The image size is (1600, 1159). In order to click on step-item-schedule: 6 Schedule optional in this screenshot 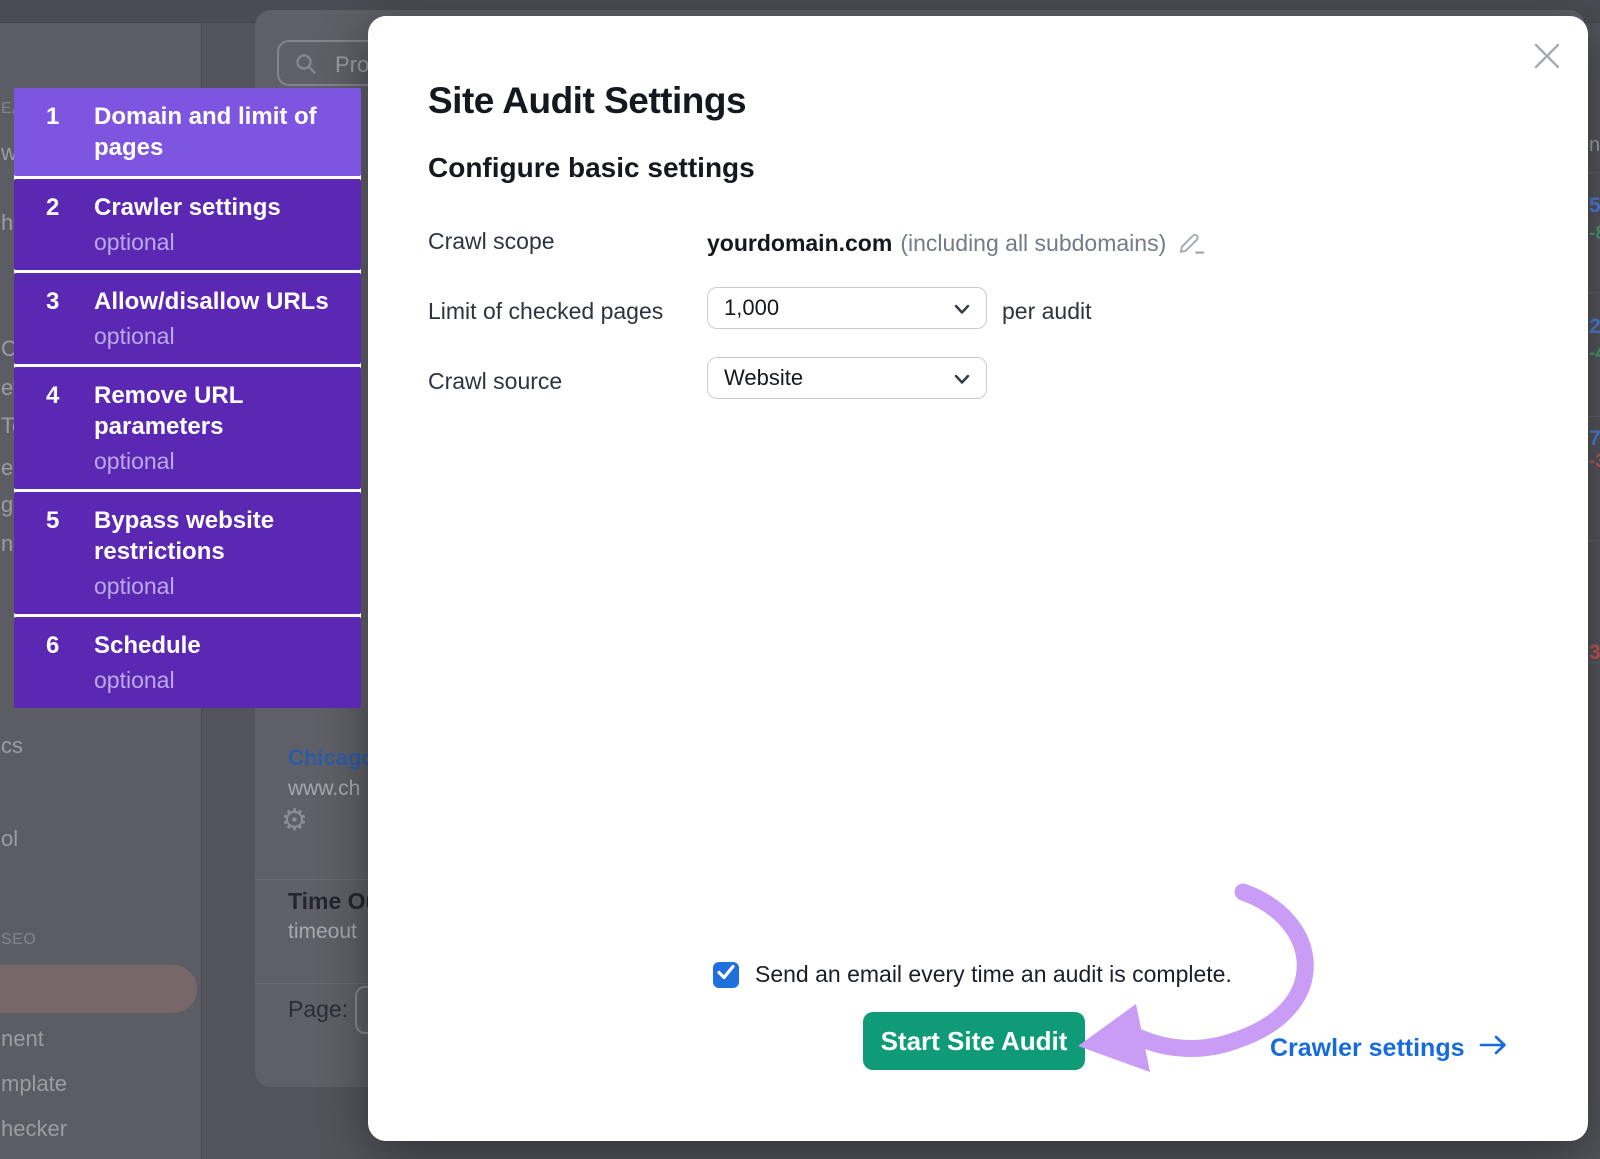, I will do `click(187, 662)`.